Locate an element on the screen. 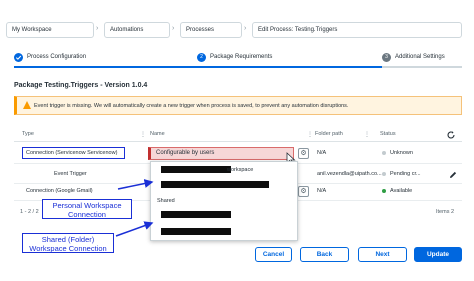 The image size is (474, 281). back-button: Back is located at coordinates (324, 254).